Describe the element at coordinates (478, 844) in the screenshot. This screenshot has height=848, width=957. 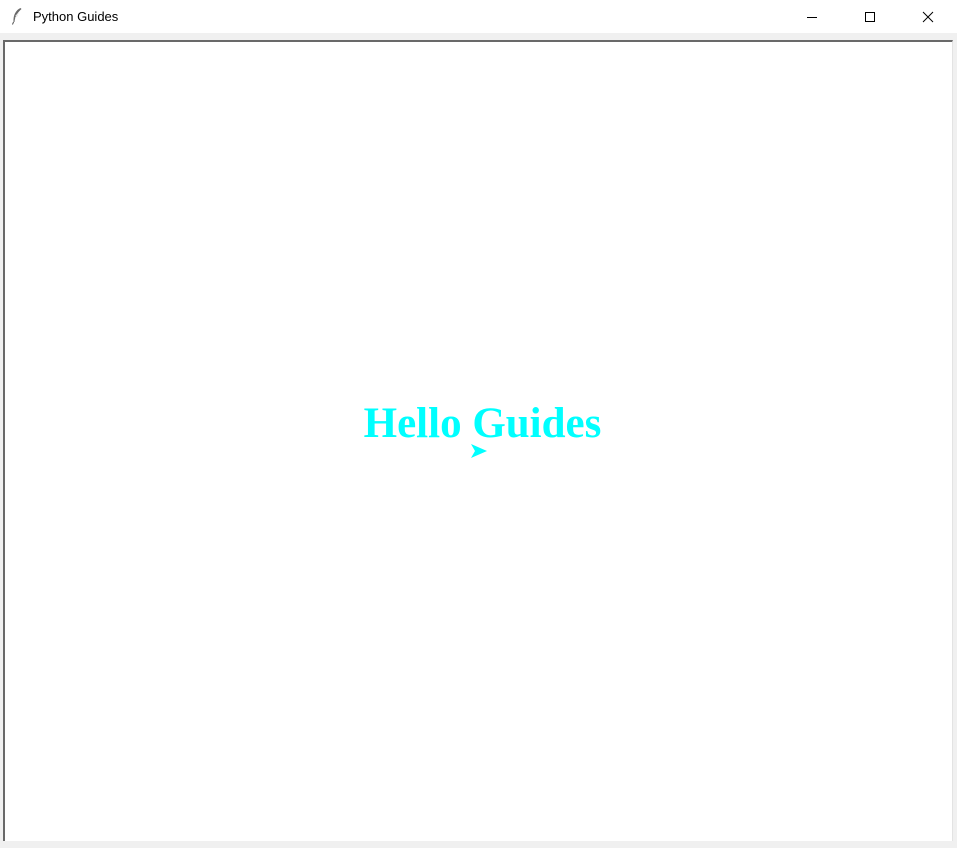
I see `window-bottom-edge` at that location.